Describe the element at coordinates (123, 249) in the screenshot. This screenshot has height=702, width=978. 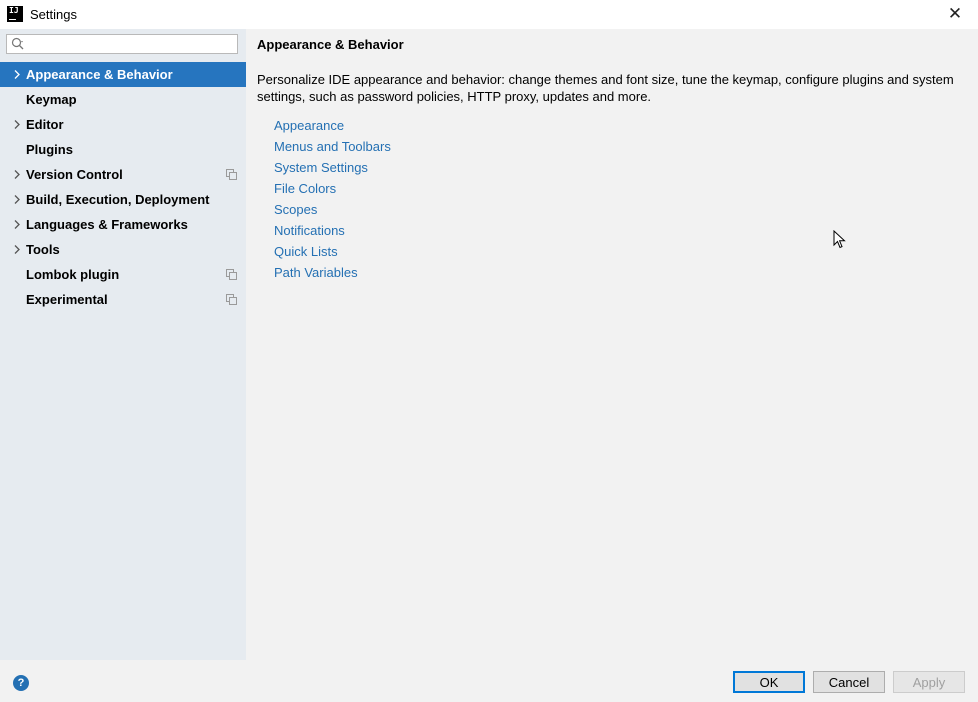
I see `sidebar-item-tools: Tools` at that location.